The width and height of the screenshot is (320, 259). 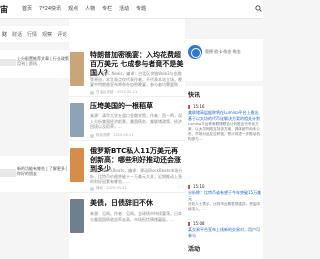 What do you see at coordinates (43, 61) in the screenshot?
I see `promo-text: 上分配置推荐文章 | 行业政策月刊 | 资讯` at bounding box center [43, 61].